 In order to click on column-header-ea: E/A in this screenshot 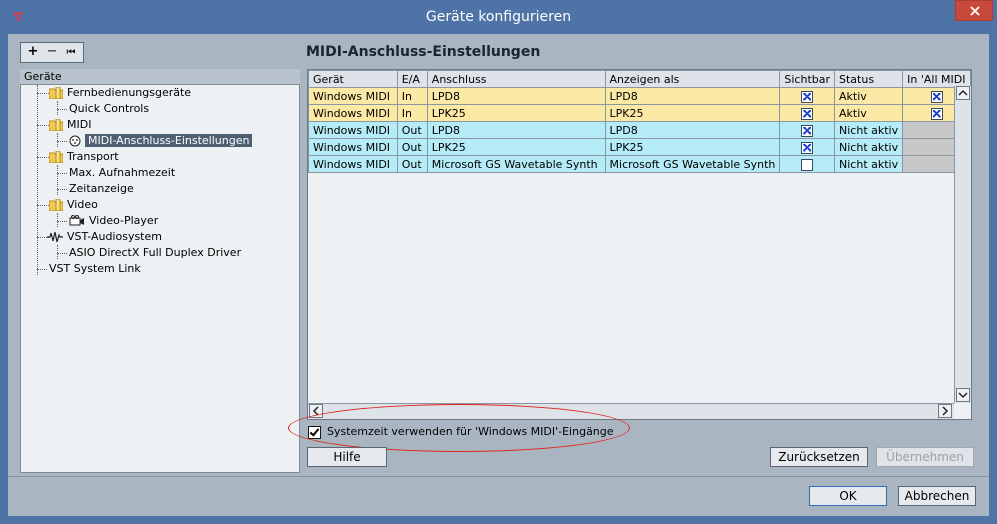, I will do `click(412, 79)`.